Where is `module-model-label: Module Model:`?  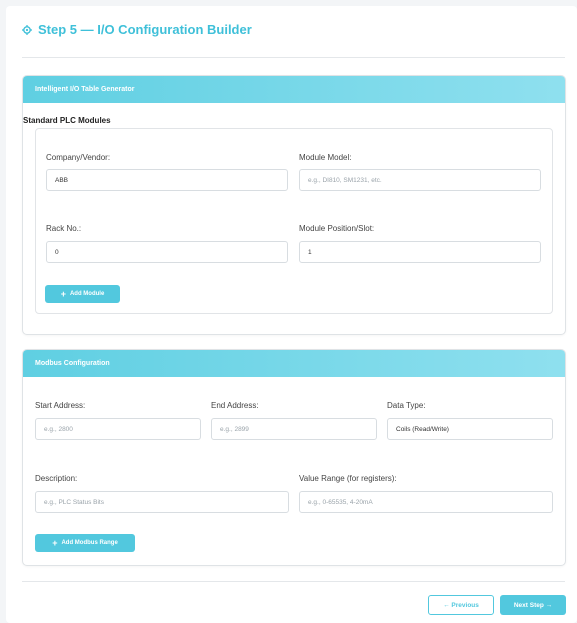 module-model-label: Module Model: is located at coordinates (325, 157).